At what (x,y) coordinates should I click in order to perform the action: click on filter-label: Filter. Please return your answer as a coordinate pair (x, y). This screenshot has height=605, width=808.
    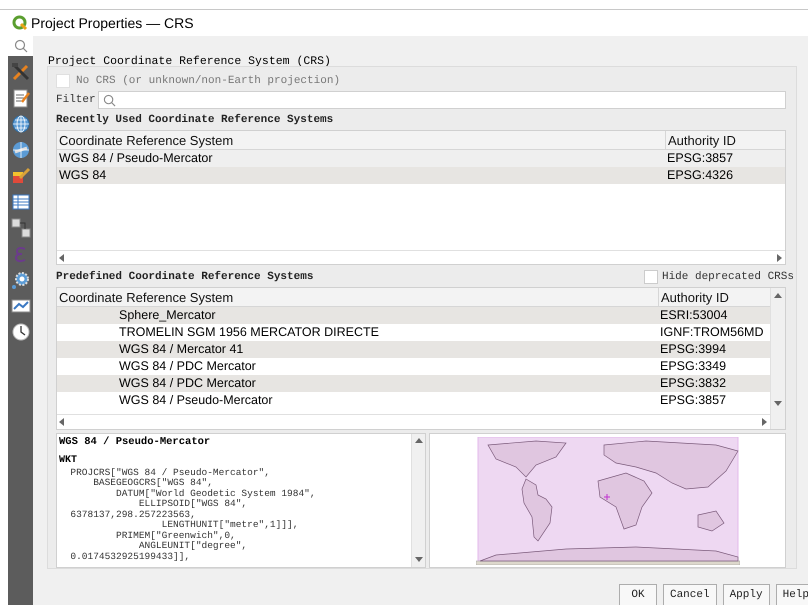
    Looking at the image, I should click on (76, 100).